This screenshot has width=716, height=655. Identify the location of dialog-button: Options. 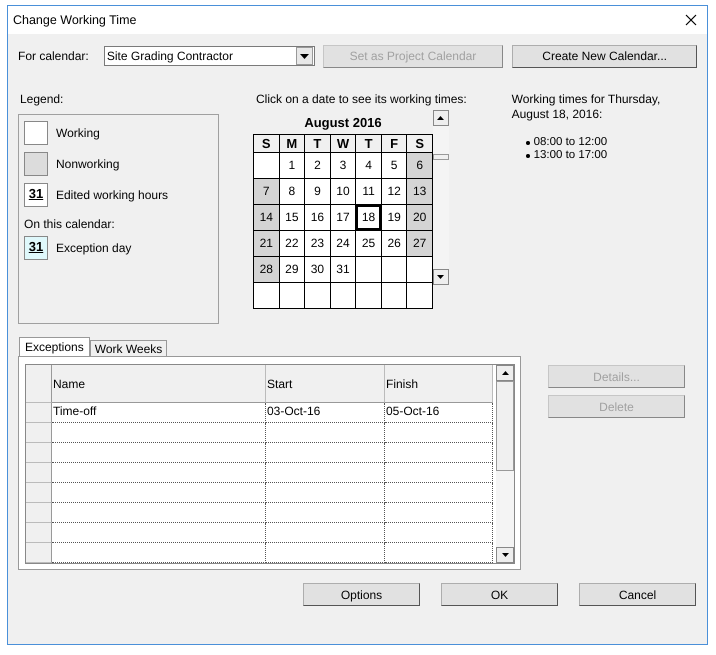
(361, 594).